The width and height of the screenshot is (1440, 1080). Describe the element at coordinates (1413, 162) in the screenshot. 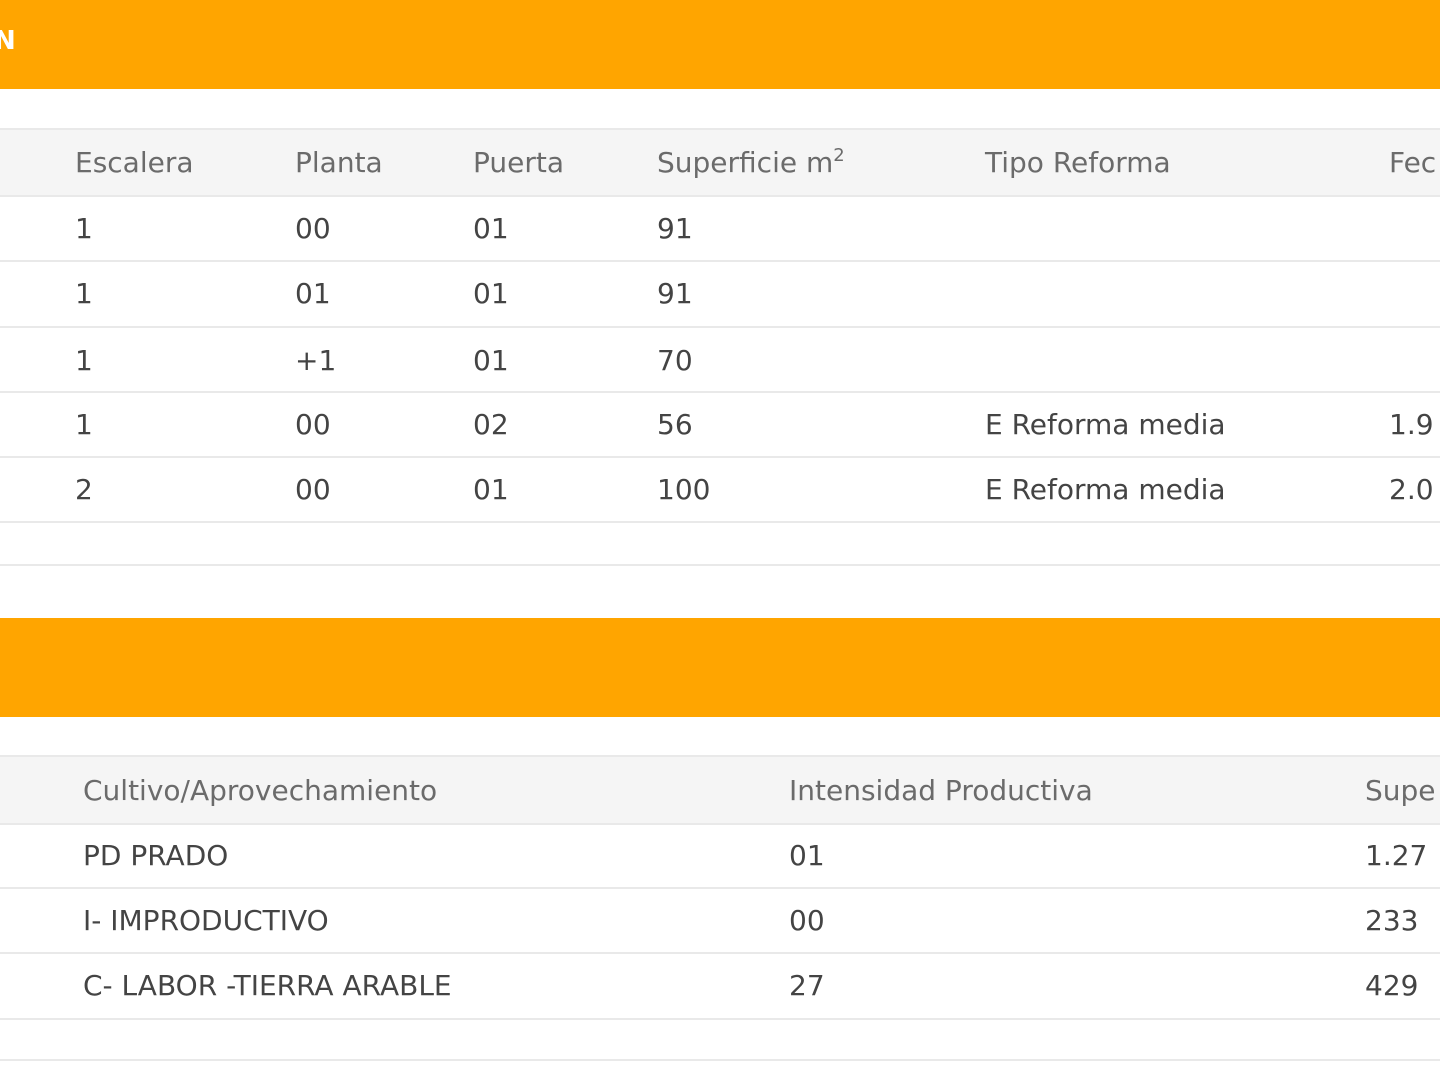

I see `column-header-fecha: Fec` at that location.